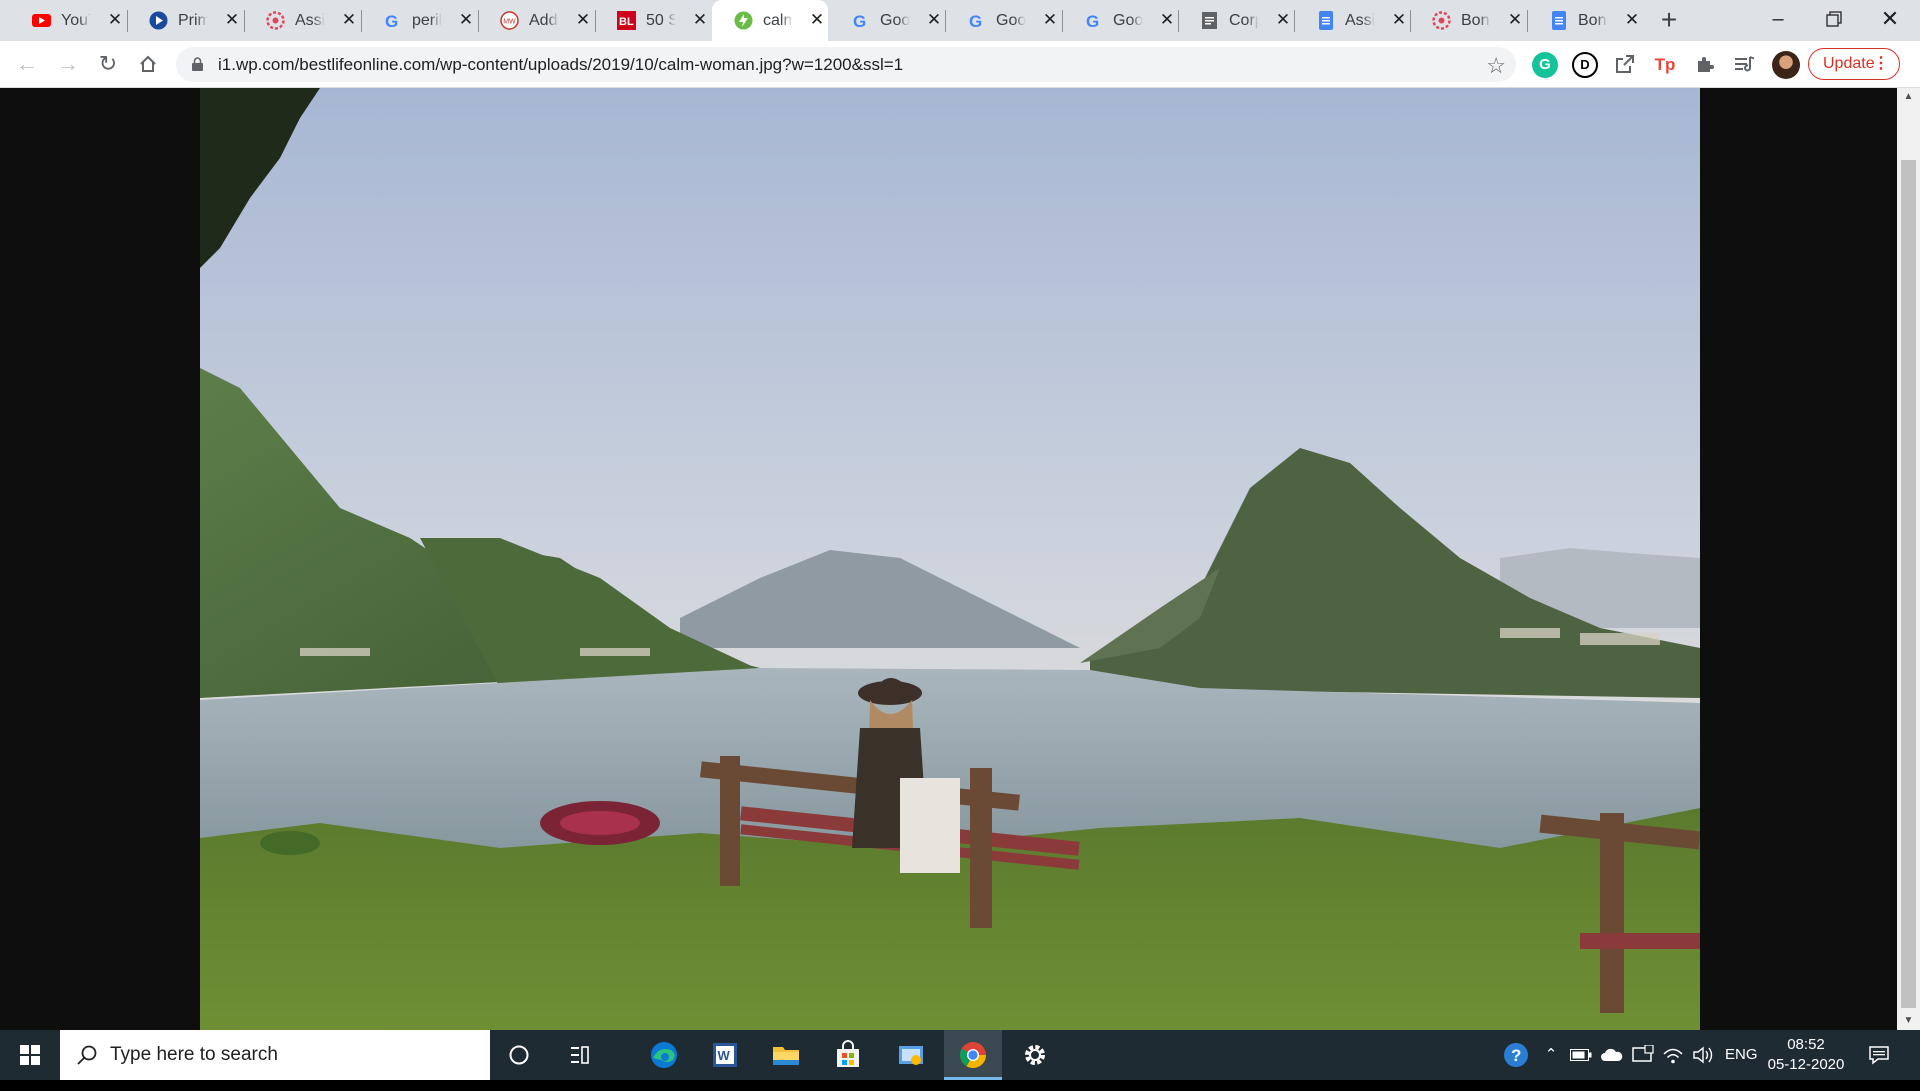 This screenshot has width=1920, height=1091. I want to click on cortana-icon, so click(519, 1055).